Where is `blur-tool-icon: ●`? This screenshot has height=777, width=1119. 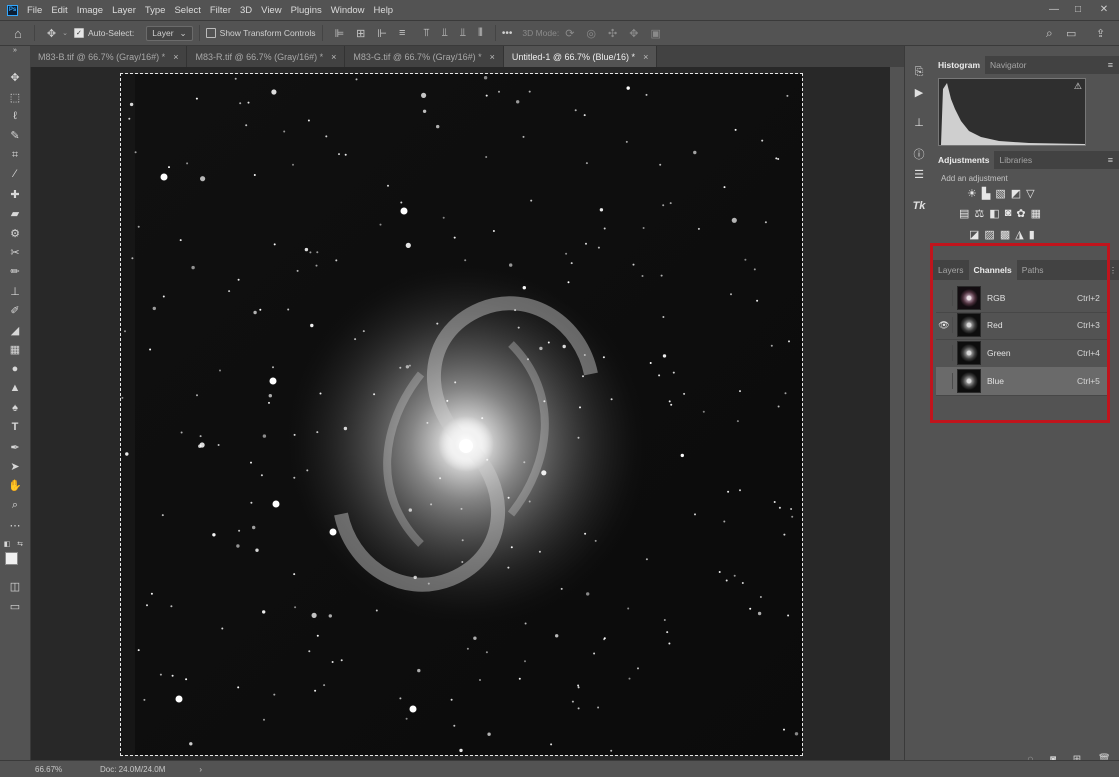
blur-tool-icon: ● is located at coordinates (15, 369).